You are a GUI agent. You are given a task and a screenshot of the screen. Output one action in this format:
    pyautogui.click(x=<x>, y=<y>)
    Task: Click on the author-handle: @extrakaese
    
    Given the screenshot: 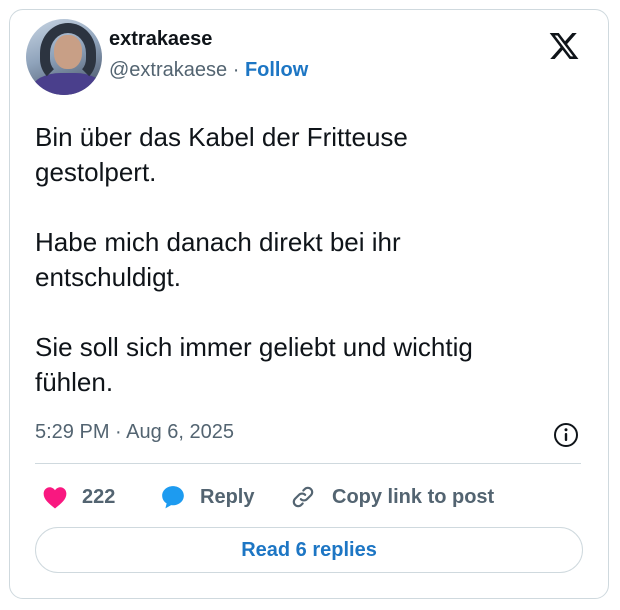 What is the action you would take?
    pyautogui.click(x=168, y=70)
    